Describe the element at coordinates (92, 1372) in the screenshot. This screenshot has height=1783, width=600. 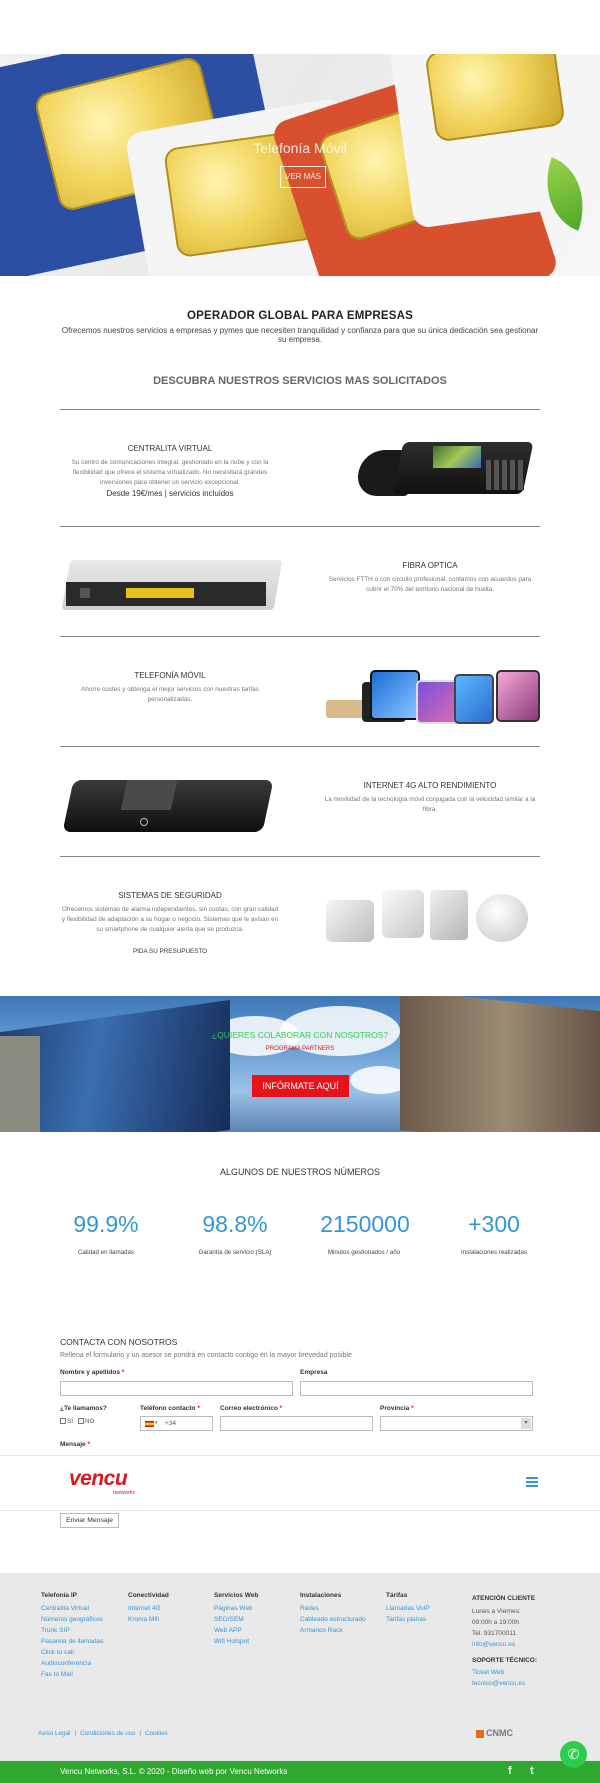
I see `name-label: Nombre y apellidos *` at that location.